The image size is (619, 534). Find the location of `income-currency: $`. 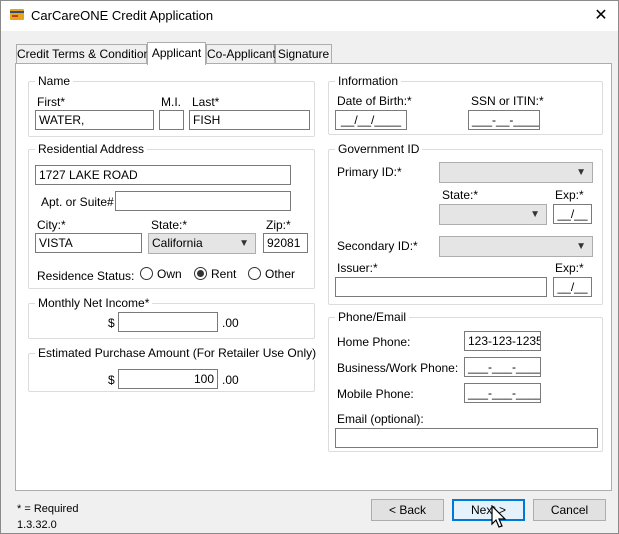

income-currency: $ is located at coordinates (111, 323).